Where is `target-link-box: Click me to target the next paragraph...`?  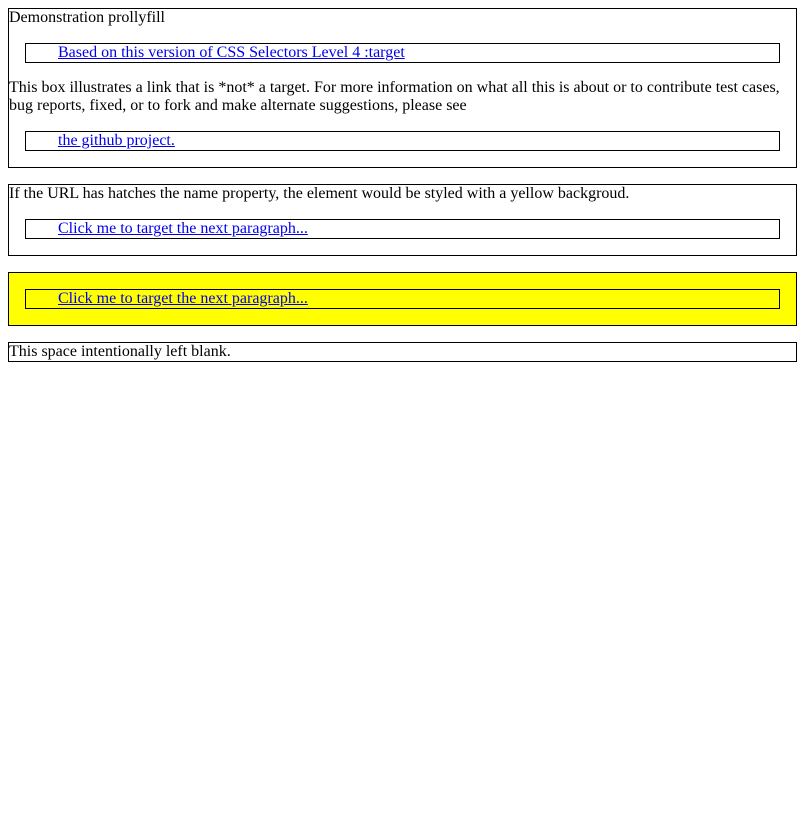
target-link-box: Click me to target the next paragraph... is located at coordinates (402, 229).